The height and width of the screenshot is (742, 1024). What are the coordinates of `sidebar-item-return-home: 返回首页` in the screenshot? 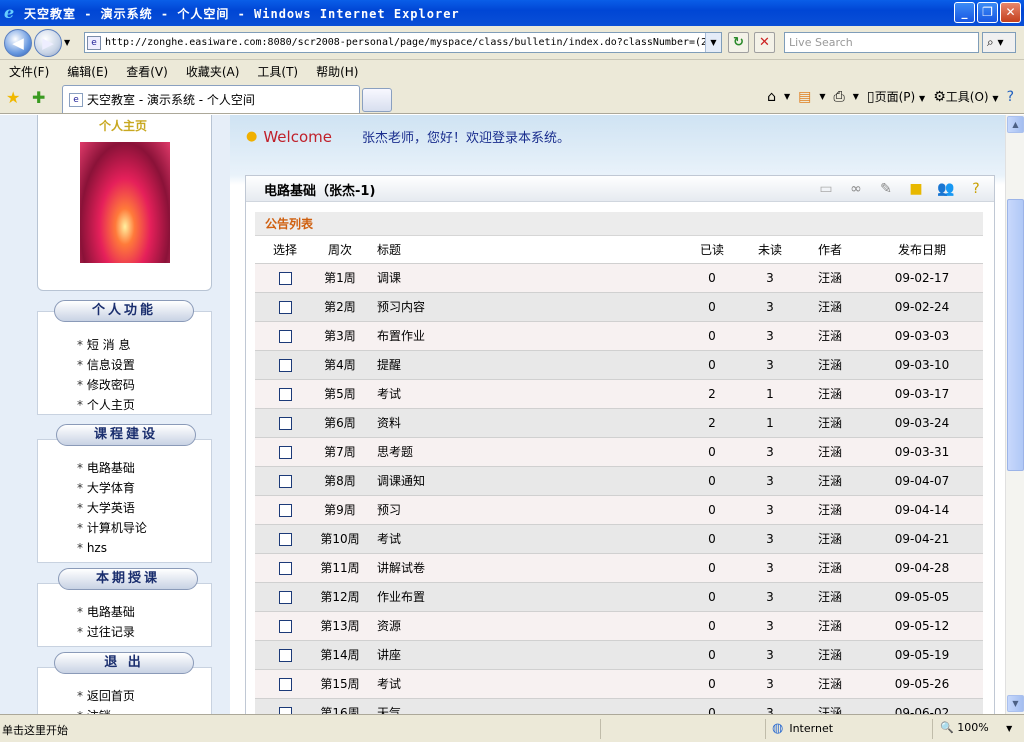 It's located at (106, 695).